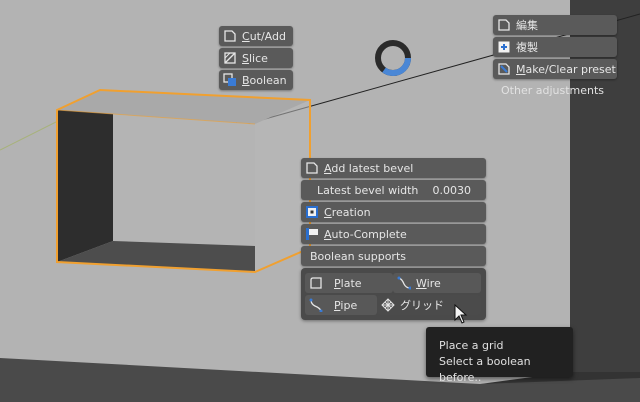 This screenshot has width=640, height=402. What do you see at coordinates (229, 79) in the screenshot?
I see `boolean-icon` at bounding box center [229, 79].